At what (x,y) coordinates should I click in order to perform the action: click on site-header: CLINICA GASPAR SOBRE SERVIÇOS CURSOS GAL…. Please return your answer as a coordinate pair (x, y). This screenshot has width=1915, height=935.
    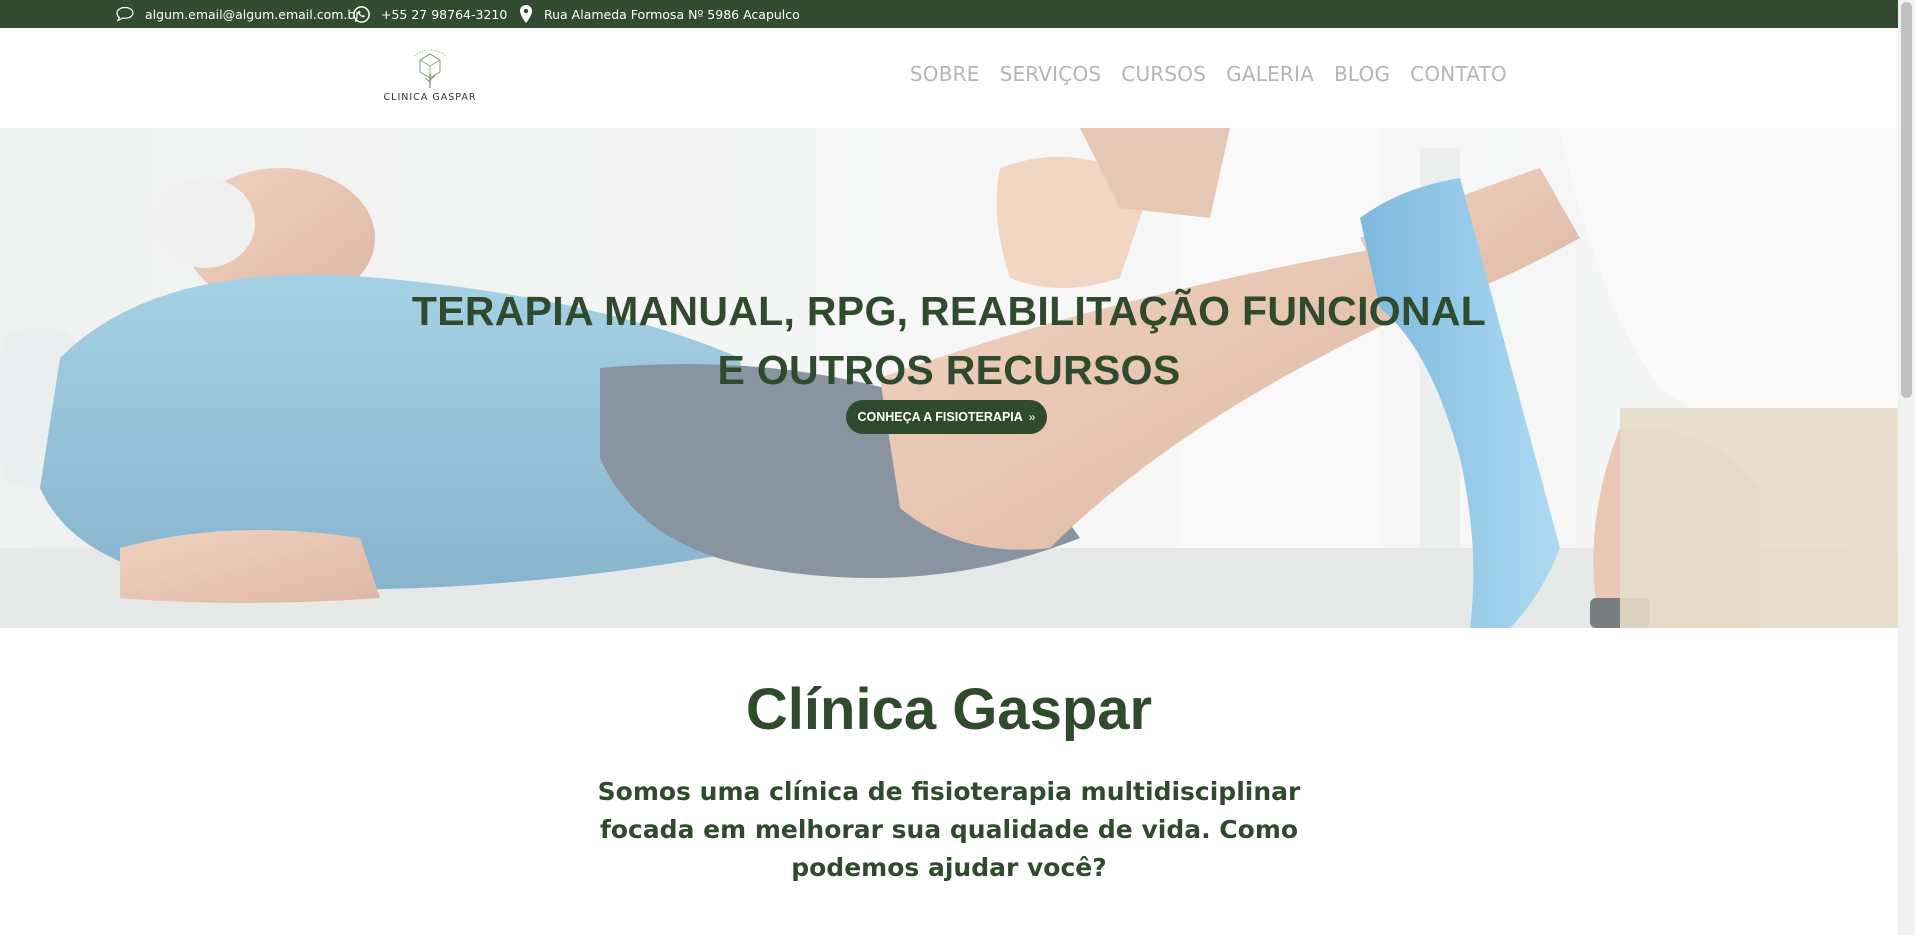
    Looking at the image, I should click on (949, 78).